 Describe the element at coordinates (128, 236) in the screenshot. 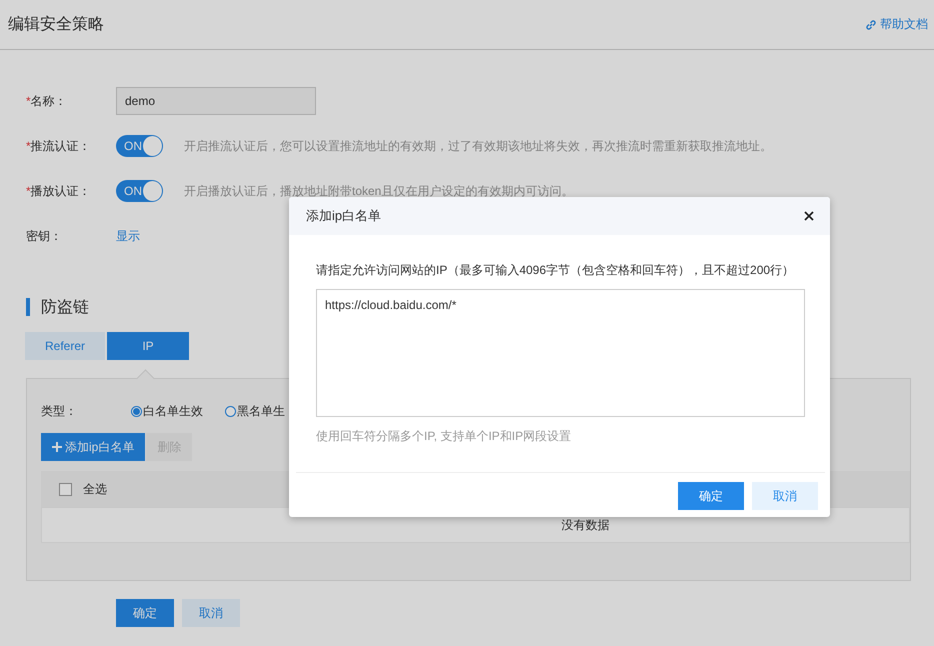

I see `show-link: 显示` at that location.